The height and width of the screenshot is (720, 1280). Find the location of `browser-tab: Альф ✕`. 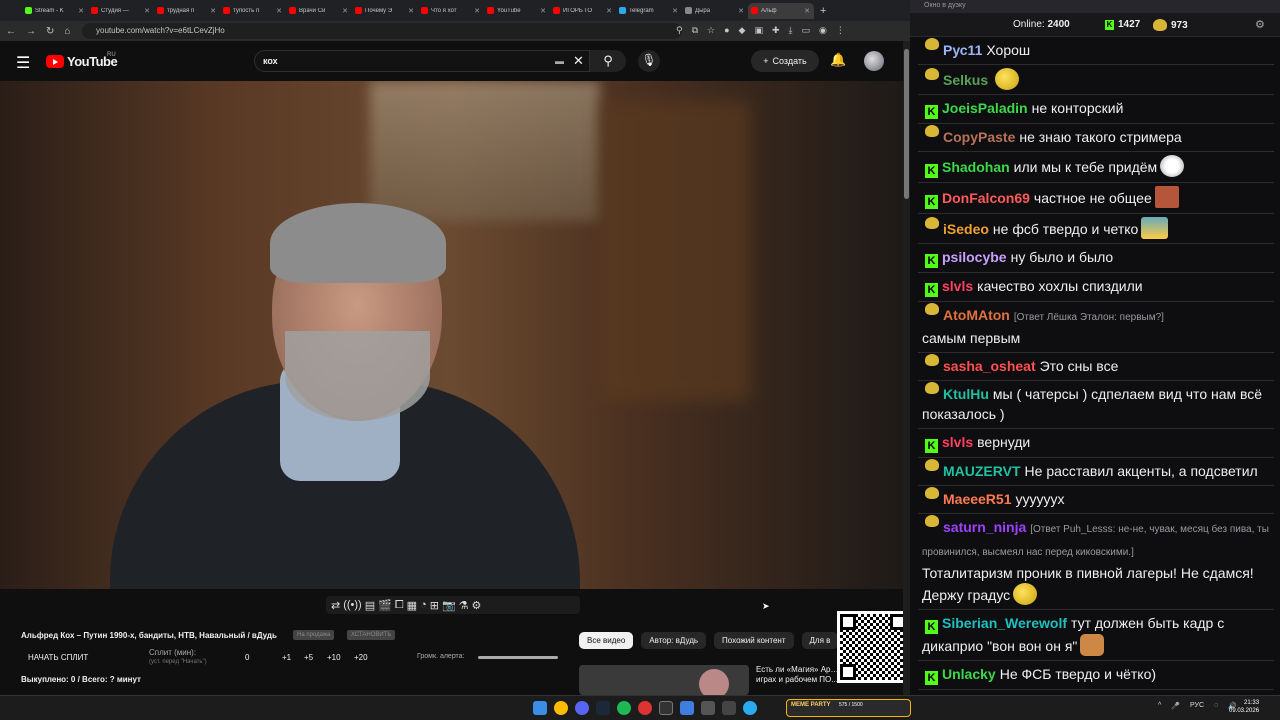

browser-tab: Альф ✕ is located at coordinates (781, 10).